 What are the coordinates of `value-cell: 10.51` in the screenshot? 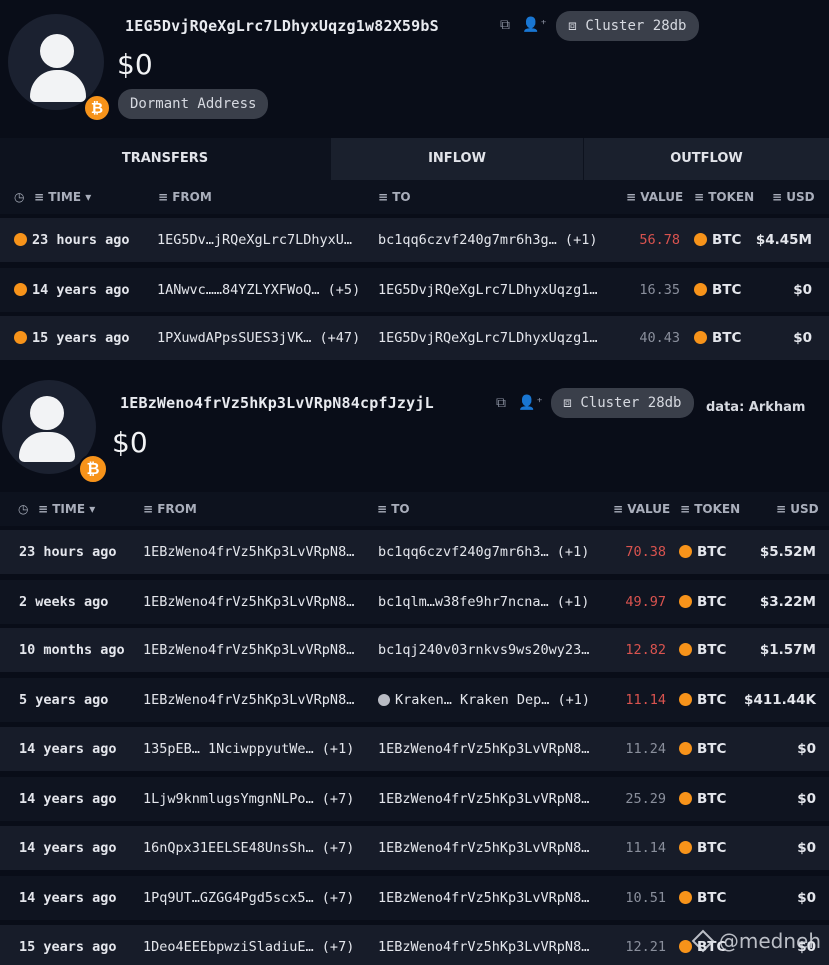 It's located at (645, 898).